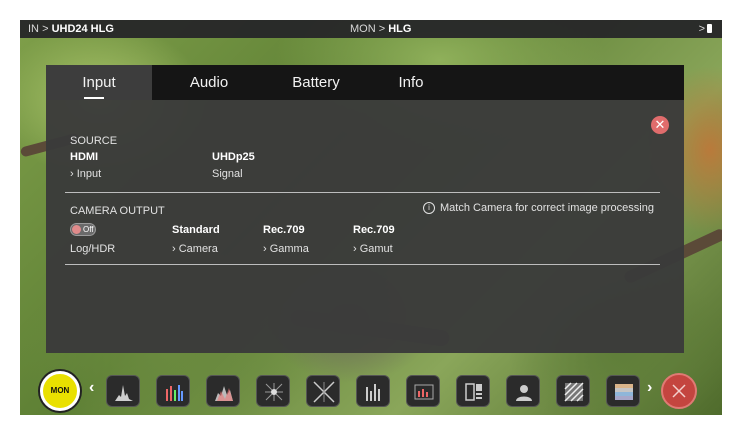 The height and width of the screenshot is (430, 732). I want to click on histogram-icon, so click(224, 393).